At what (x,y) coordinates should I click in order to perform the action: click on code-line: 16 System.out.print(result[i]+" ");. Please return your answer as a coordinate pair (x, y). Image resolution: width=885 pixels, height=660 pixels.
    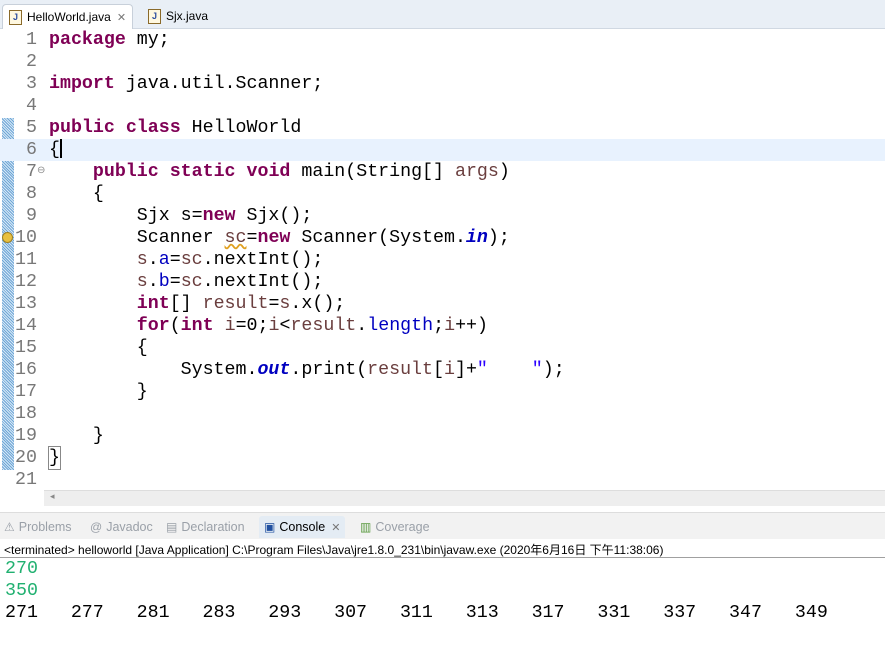
    Looking at the image, I should click on (442, 370).